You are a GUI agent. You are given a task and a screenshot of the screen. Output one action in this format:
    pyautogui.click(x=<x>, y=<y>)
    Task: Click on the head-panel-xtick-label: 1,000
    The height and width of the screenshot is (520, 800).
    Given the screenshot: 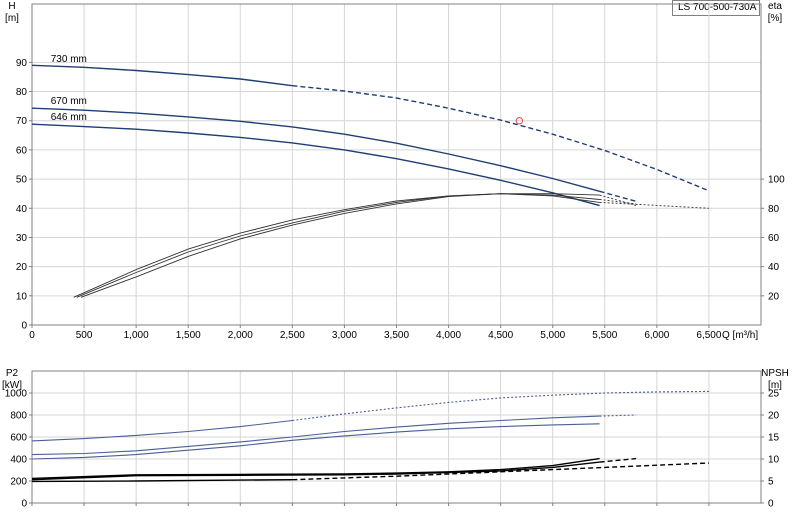 What is the action you would take?
    pyautogui.click(x=136, y=335)
    